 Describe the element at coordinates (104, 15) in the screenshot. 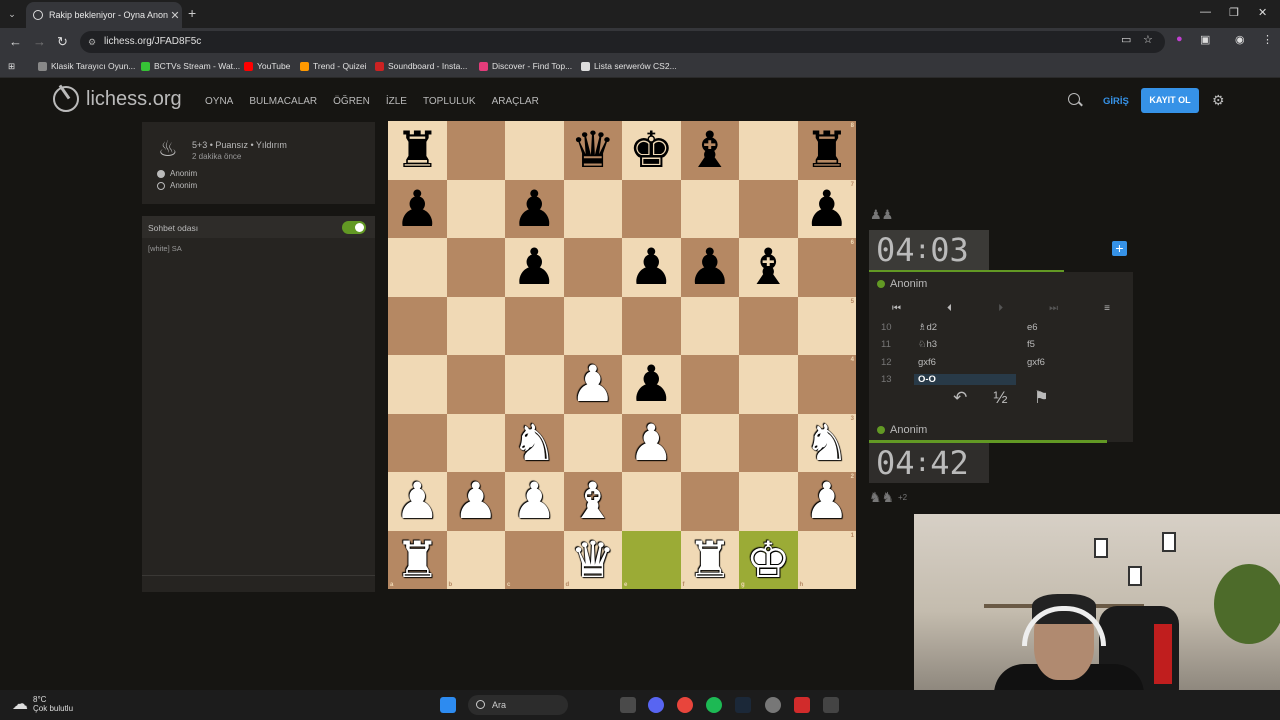

I see `browser-tab: Rakip bekleniyor - Oyna Anon... ✕` at that location.